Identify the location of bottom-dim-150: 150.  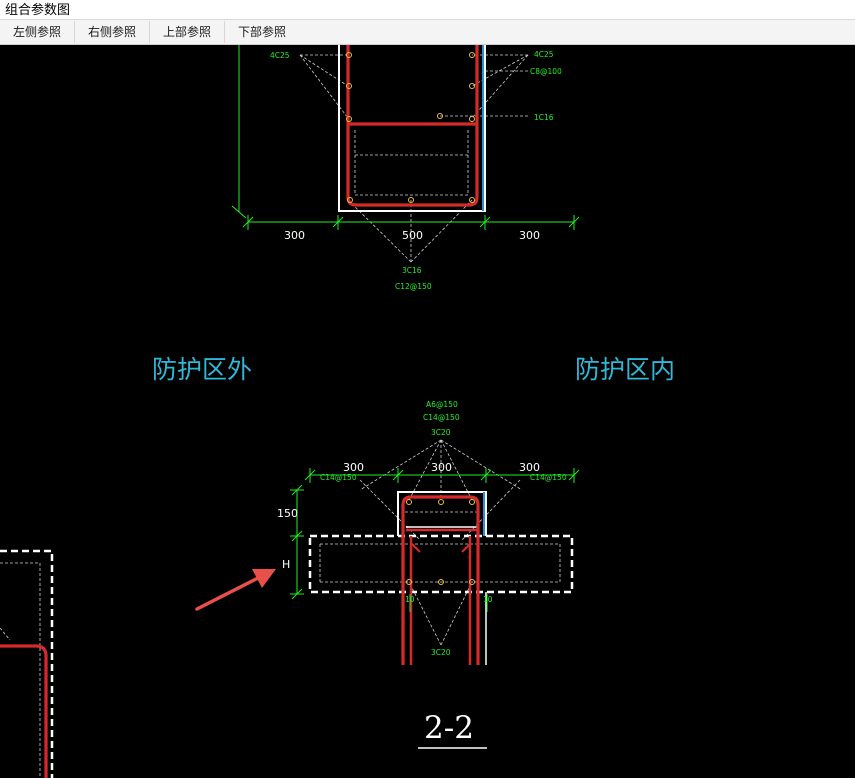
(287, 513).